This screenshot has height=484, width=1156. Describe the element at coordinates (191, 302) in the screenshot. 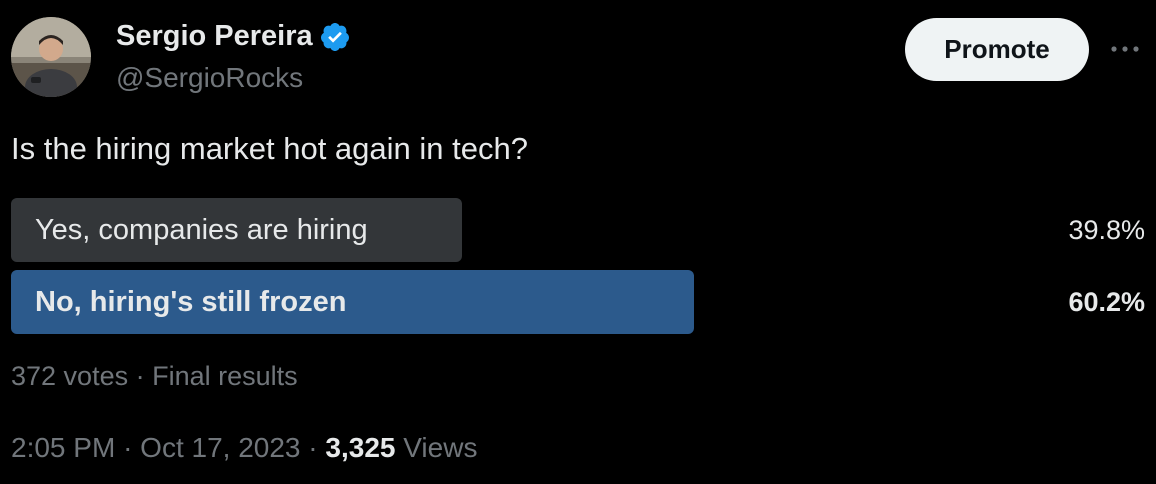

I see `poll-option-label: No, hiring's still frozen` at that location.